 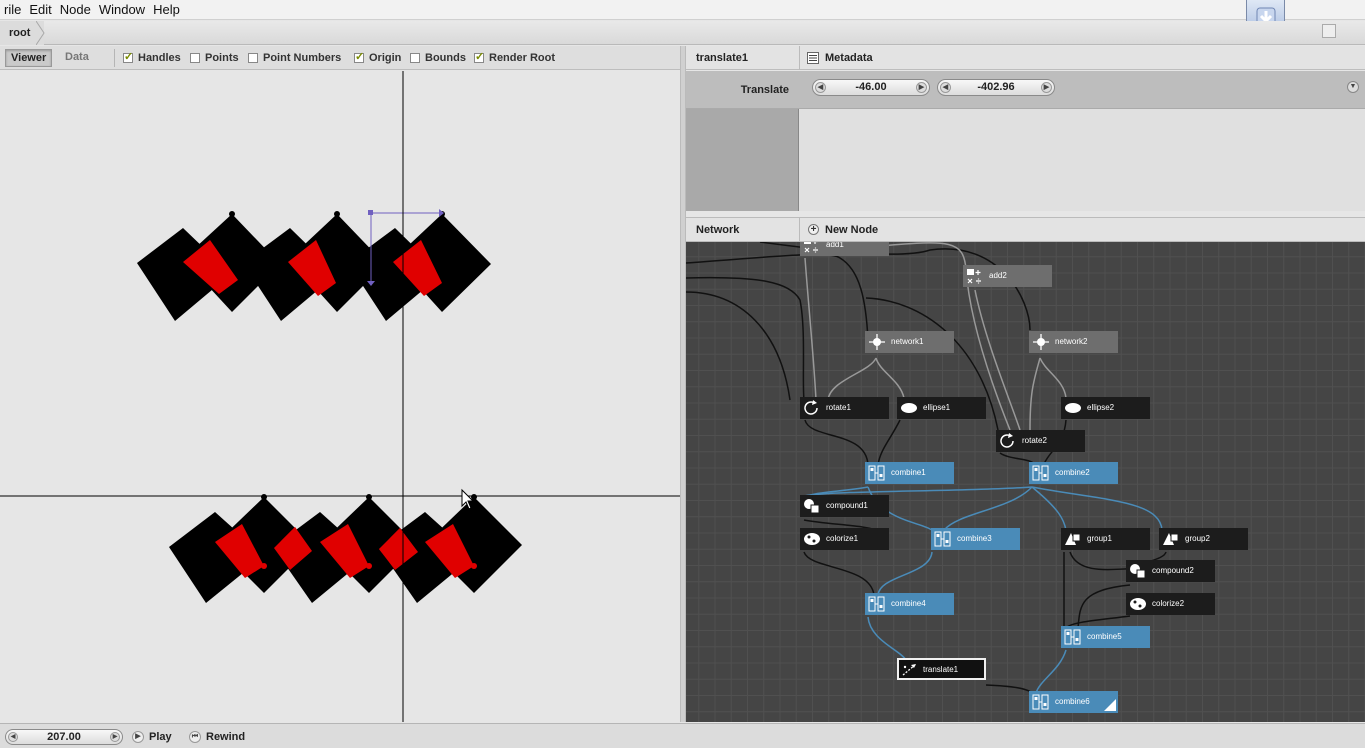 What do you see at coordinates (1025, 229) in the screenshot?
I see `network-header: Network + New Node` at bounding box center [1025, 229].